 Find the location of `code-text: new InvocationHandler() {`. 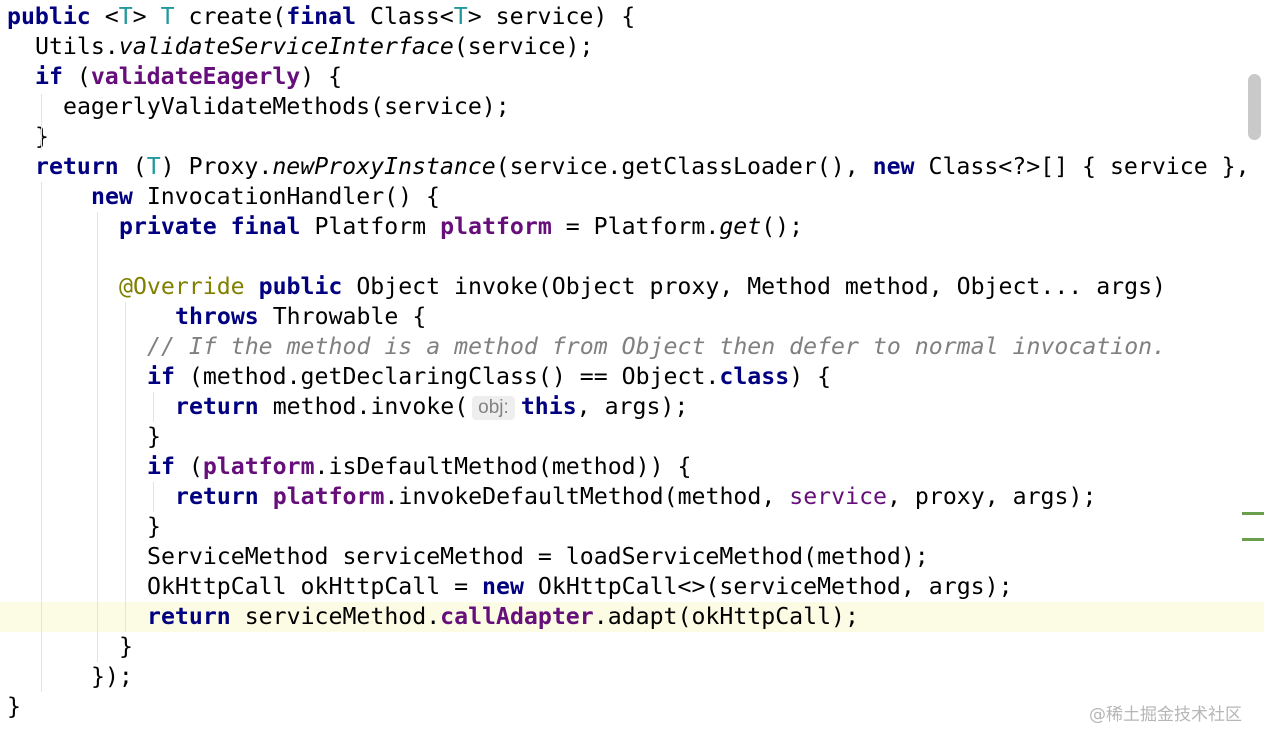

code-text: new InvocationHandler() { is located at coordinates (265, 197).